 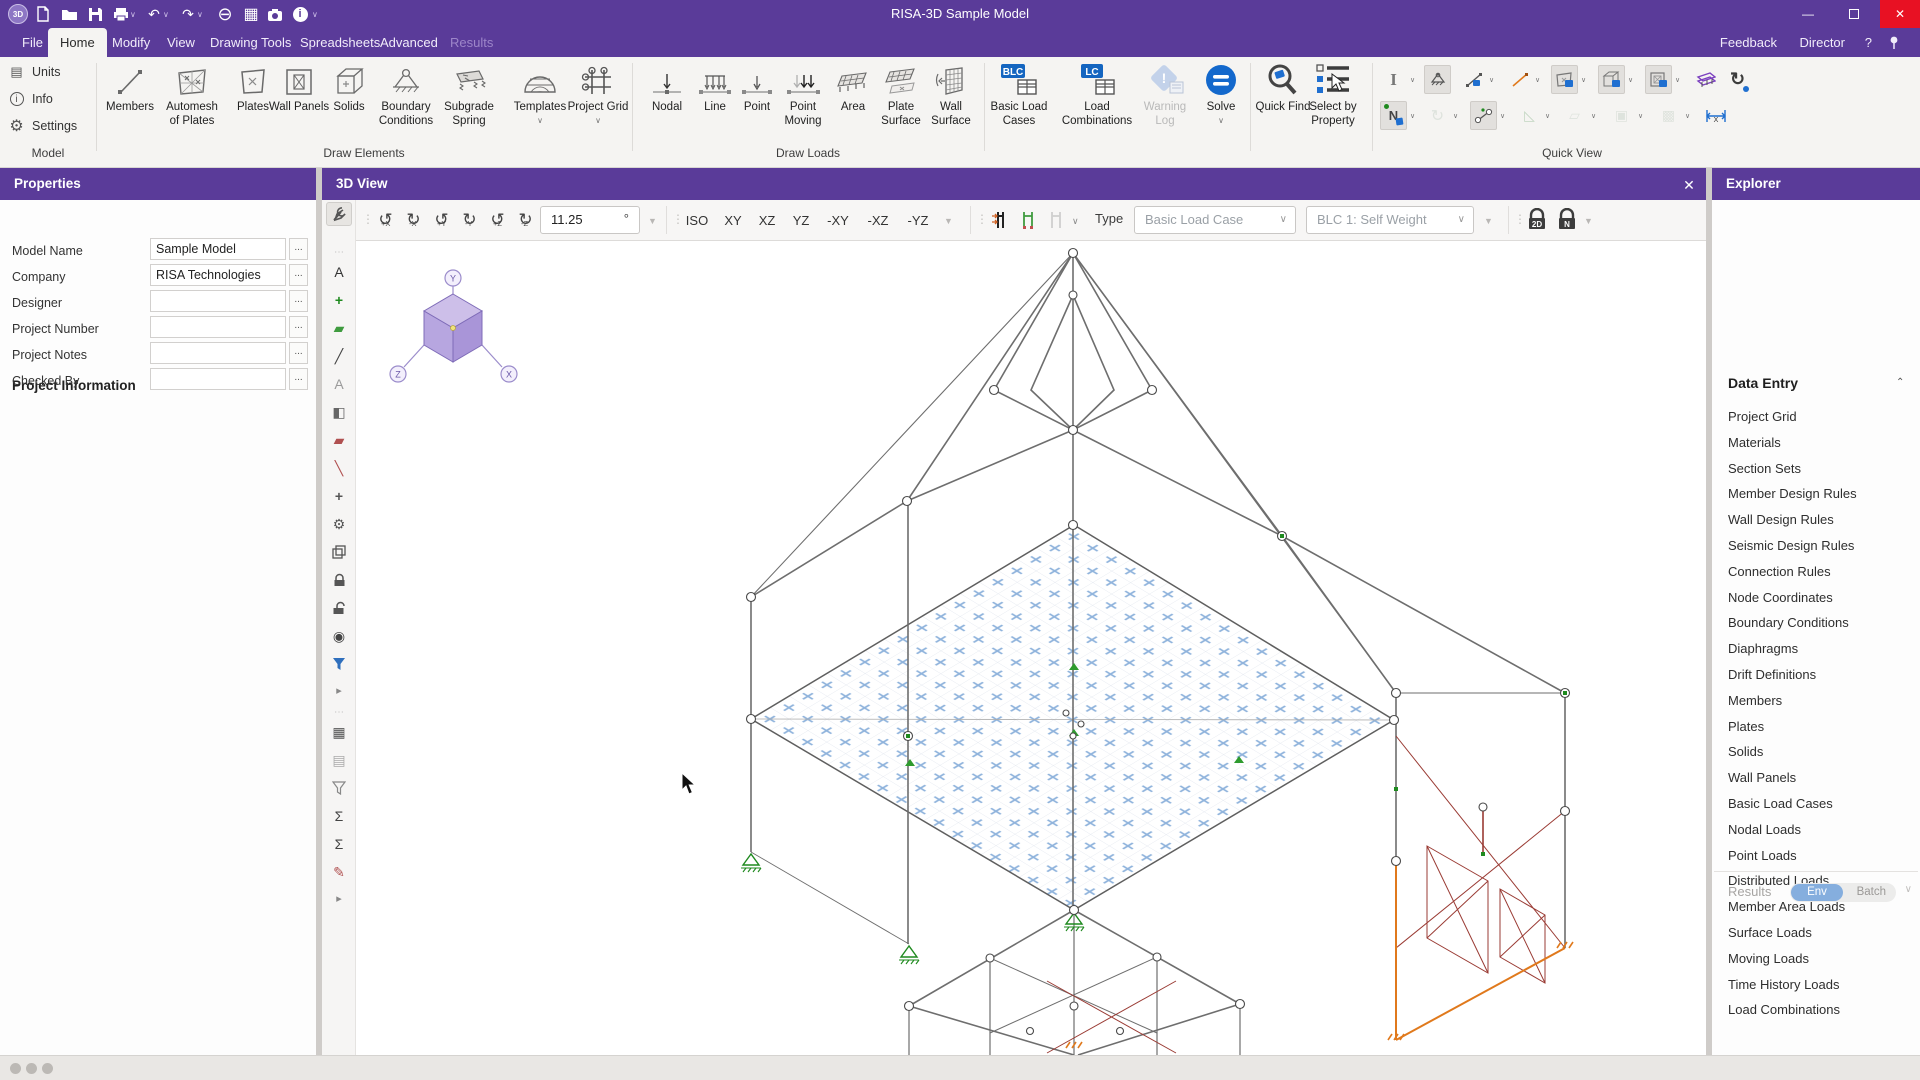 What do you see at coordinates (349, 103) in the screenshot?
I see `solids-button: Solids` at bounding box center [349, 103].